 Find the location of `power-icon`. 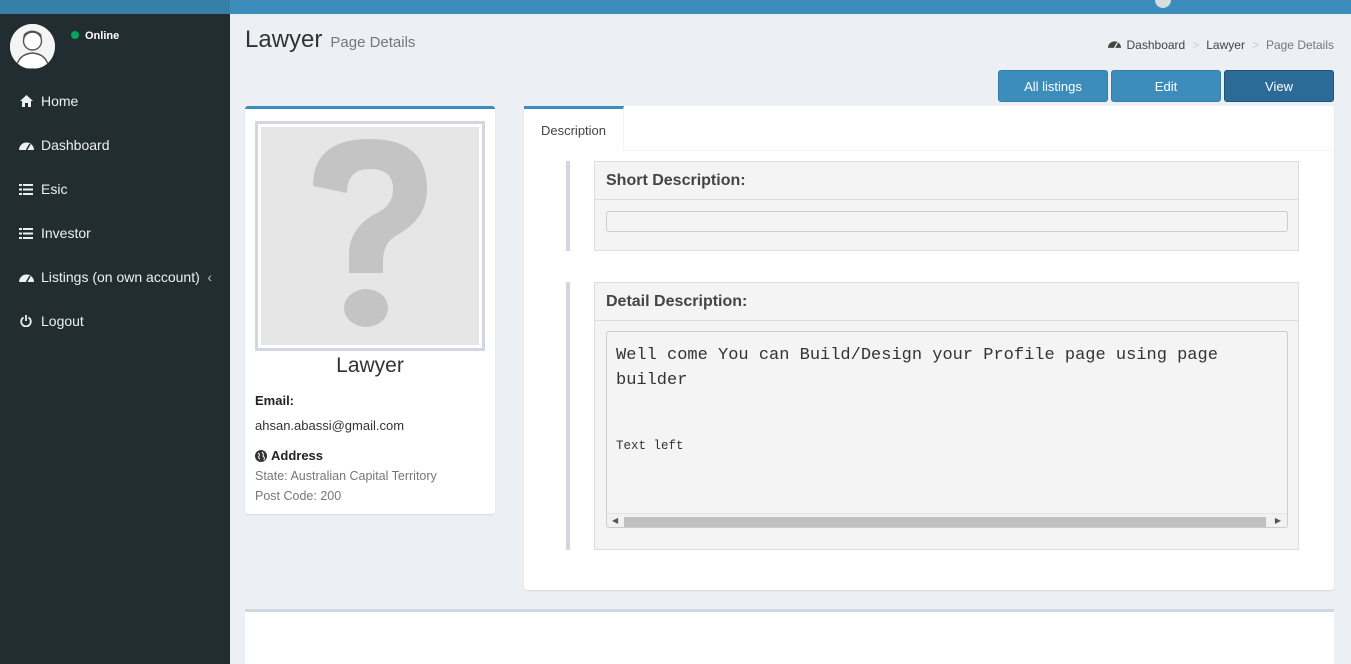

power-icon is located at coordinates (26, 321).